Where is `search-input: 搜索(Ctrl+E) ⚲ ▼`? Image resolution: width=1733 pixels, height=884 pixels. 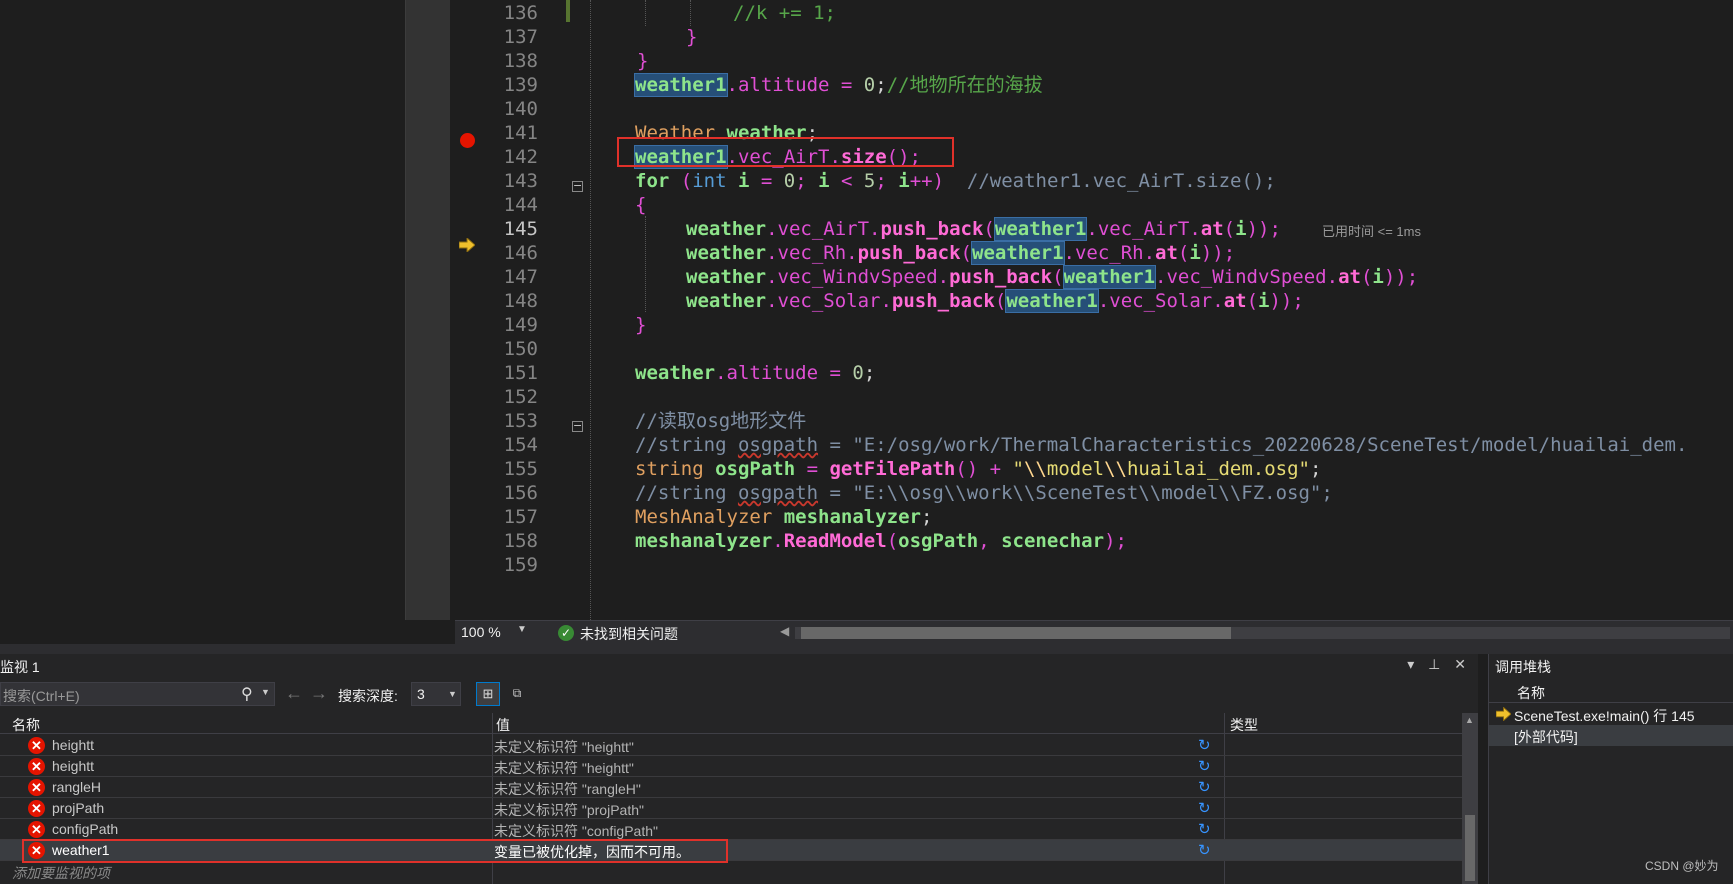 search-input: 搜索(Ctrl+E) ⚲ ▼ is located at coordinates (137, 694).